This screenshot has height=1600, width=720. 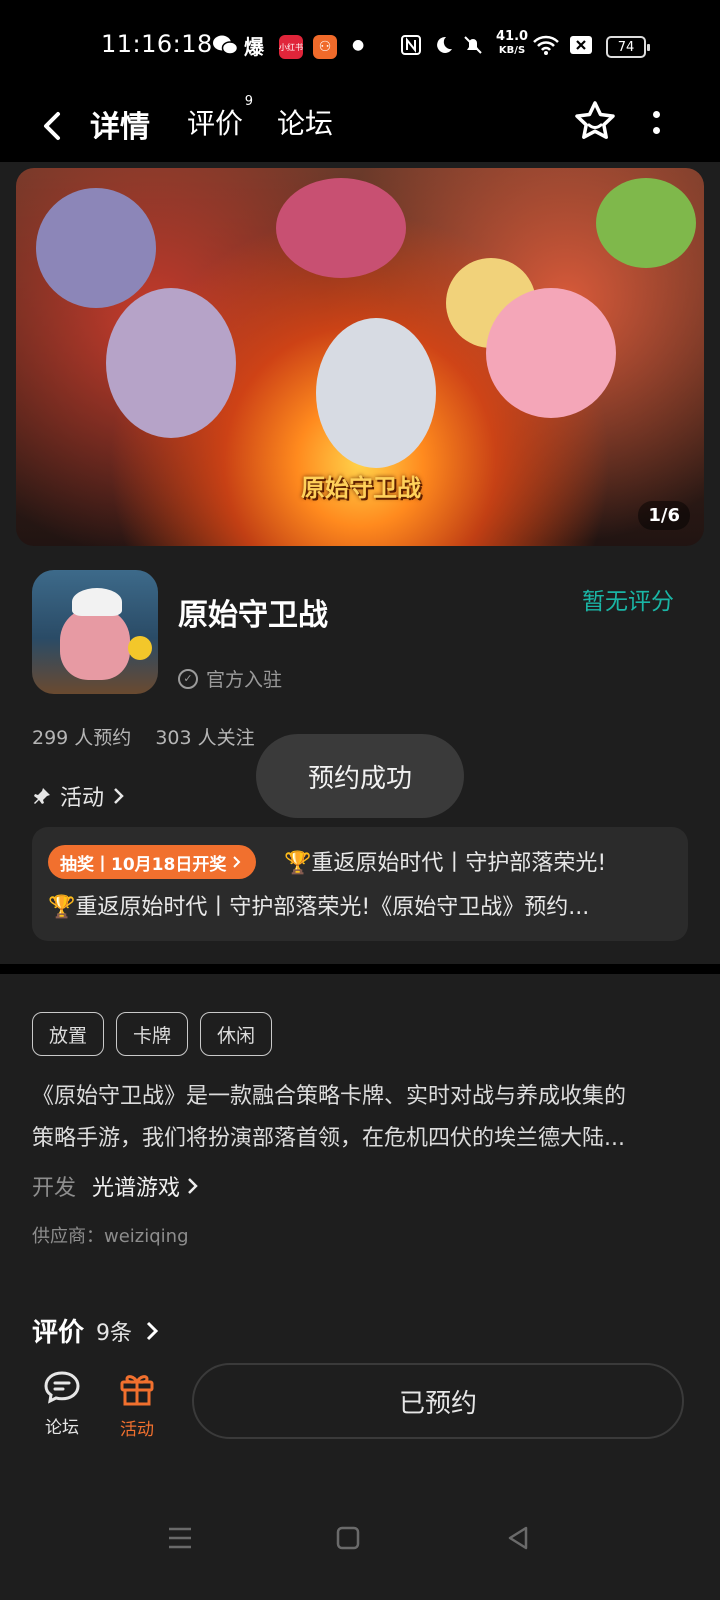 What do you see at coordinates (157, 44) in the screenshot?
I see `status-time: 11:16:18` at bounding box center [157, 44].